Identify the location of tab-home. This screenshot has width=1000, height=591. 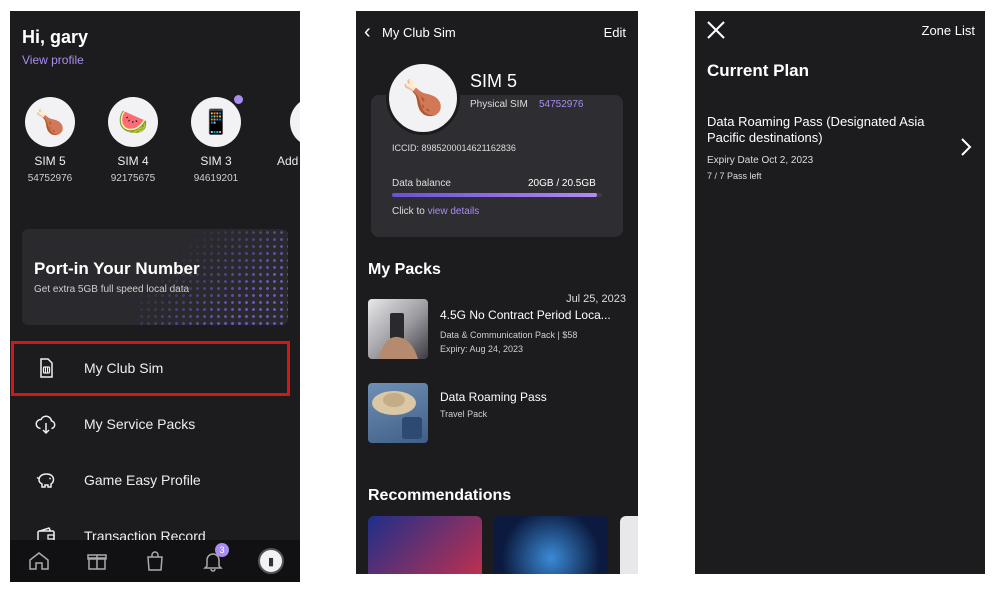
(39, 561).